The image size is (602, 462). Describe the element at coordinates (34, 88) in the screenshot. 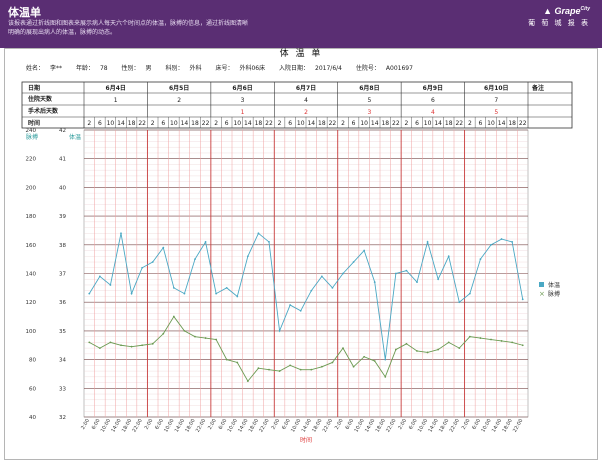

I see `table-row-label: 日期` at that location.